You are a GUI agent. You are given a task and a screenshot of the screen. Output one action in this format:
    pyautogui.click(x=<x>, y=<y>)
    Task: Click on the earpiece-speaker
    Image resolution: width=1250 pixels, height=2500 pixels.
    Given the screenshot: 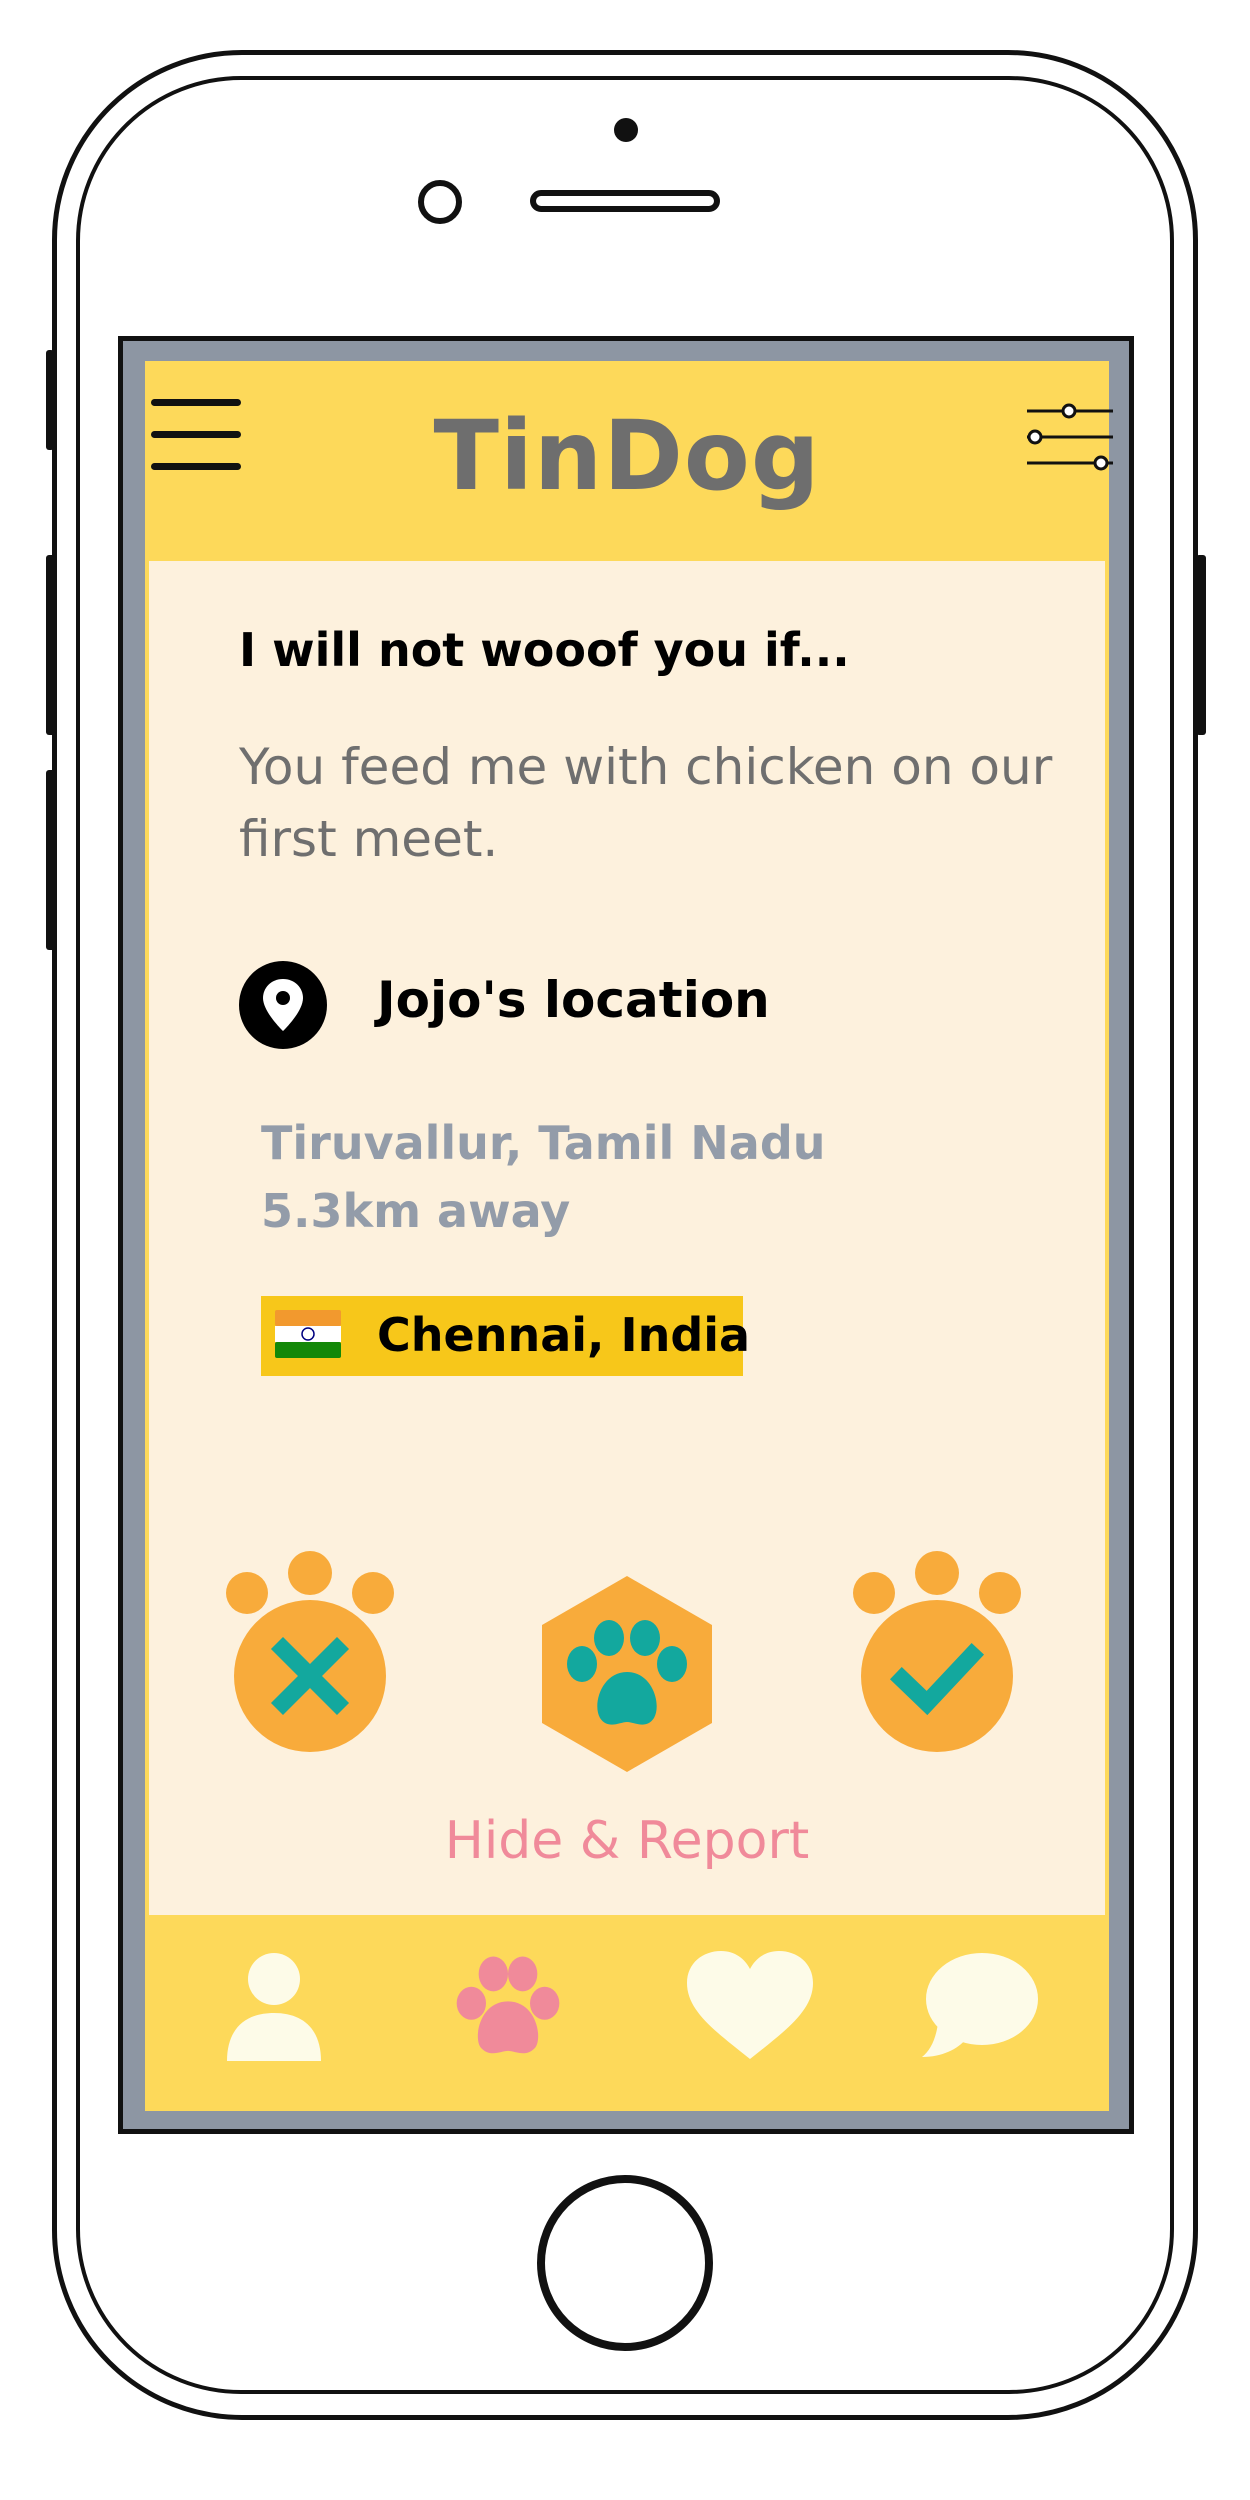 What is the action you would take?
    pyautogui.click(x=625, y=201)
    